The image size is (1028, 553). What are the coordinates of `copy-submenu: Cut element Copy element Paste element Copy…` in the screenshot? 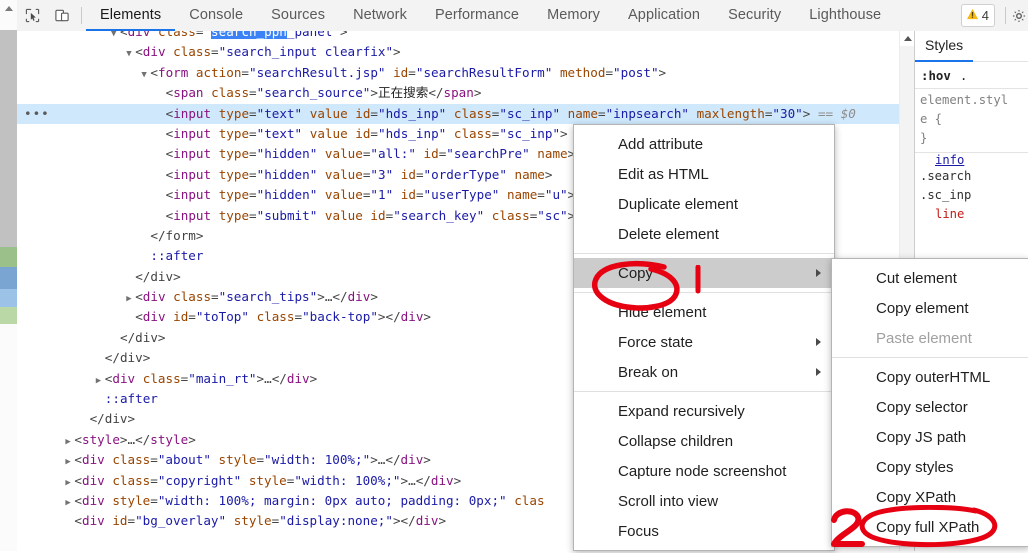 It's located at (929, 402).